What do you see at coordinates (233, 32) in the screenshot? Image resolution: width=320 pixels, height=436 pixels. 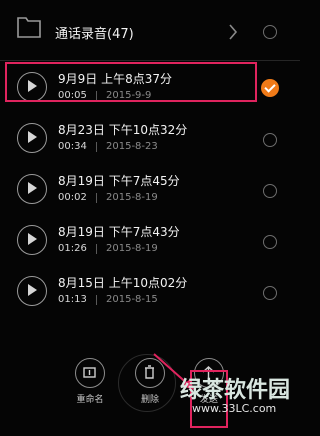 I see `chevron-right-icon` at bounding box center [233, 32].